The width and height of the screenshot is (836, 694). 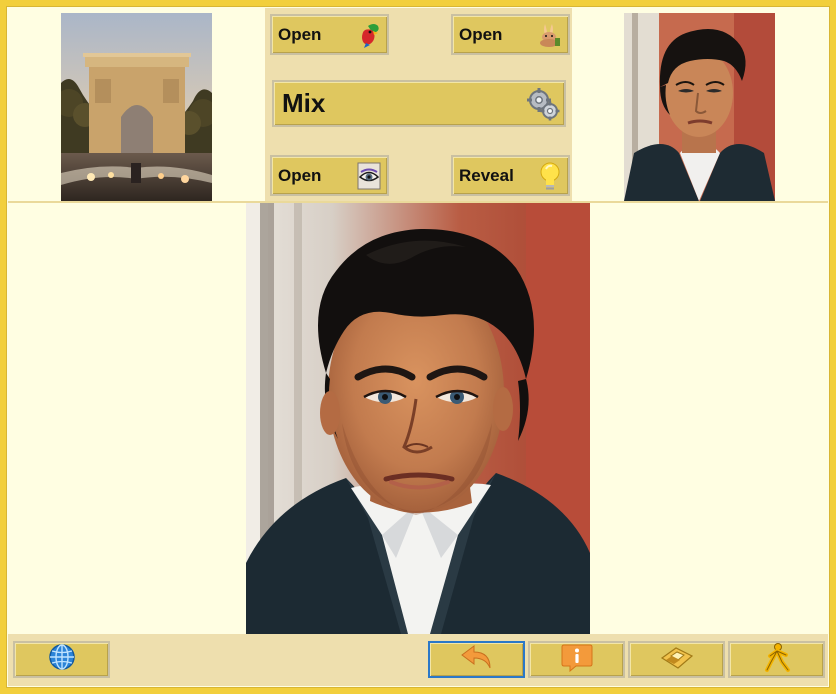 I want to click on user-button, so click(x=776, y=659).